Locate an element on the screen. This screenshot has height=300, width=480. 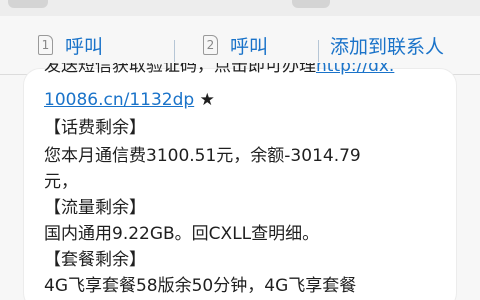
section-data-title: 【流量剩余】 is located at coordinates (95, 208).